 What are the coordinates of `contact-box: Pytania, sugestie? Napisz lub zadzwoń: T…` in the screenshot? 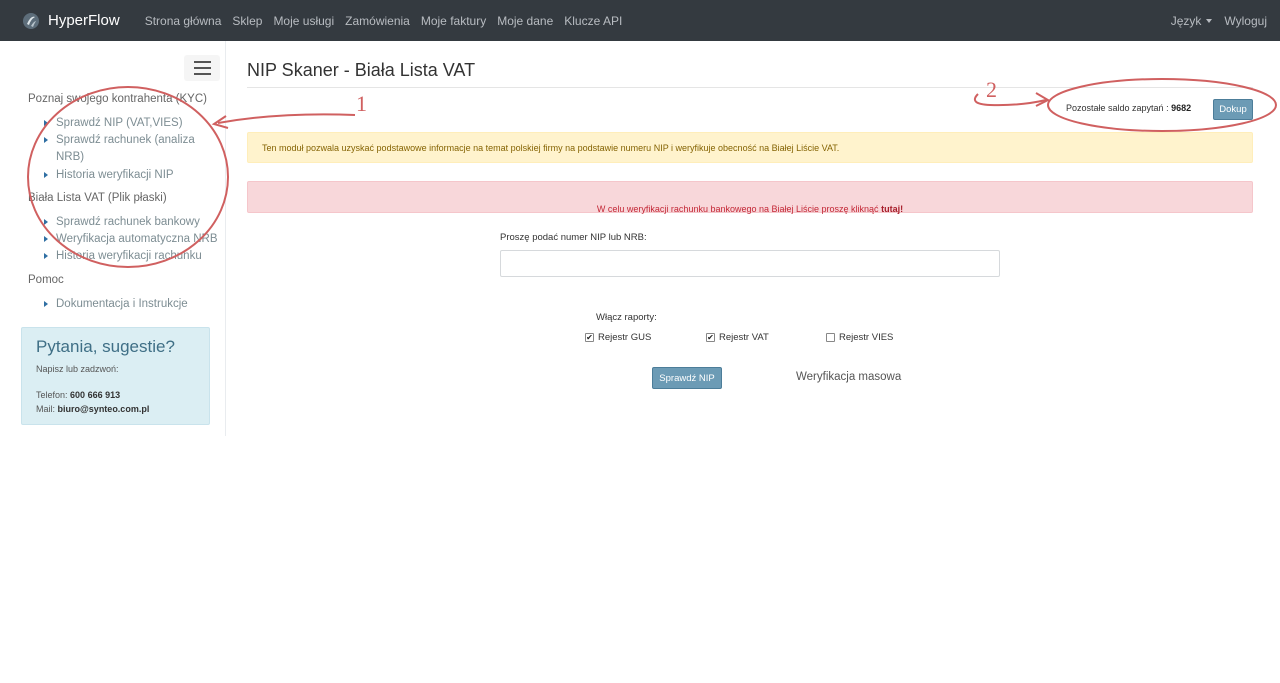 It's located at (115, 376).